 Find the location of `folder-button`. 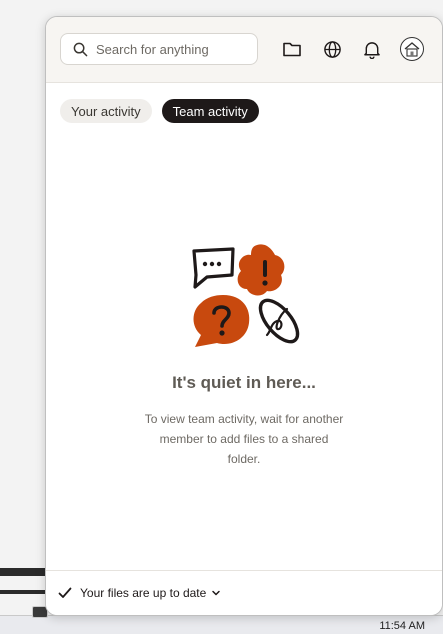

folder-button is located at coordinates (292, 49).